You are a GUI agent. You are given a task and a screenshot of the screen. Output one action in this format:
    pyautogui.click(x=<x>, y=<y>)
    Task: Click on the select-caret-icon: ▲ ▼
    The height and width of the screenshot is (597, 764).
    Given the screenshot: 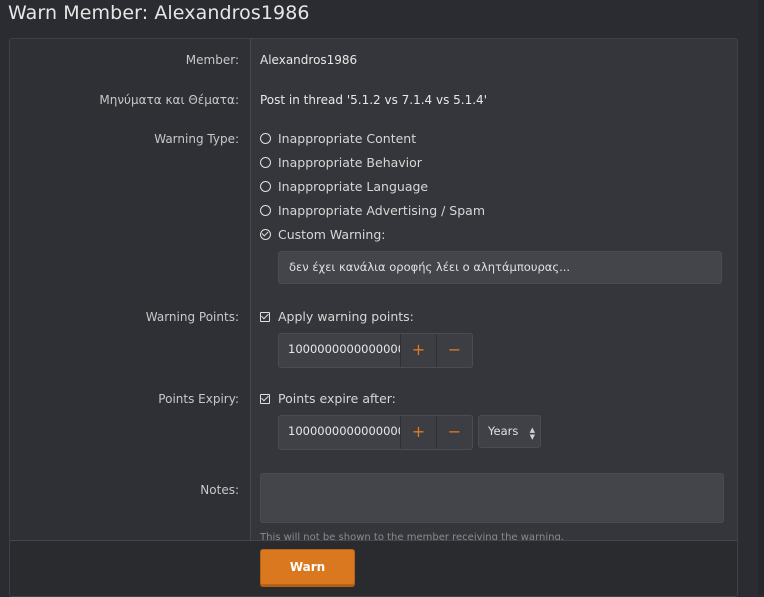 What is the action you would take?
    pyautogui.click(x=532, y=433)
    